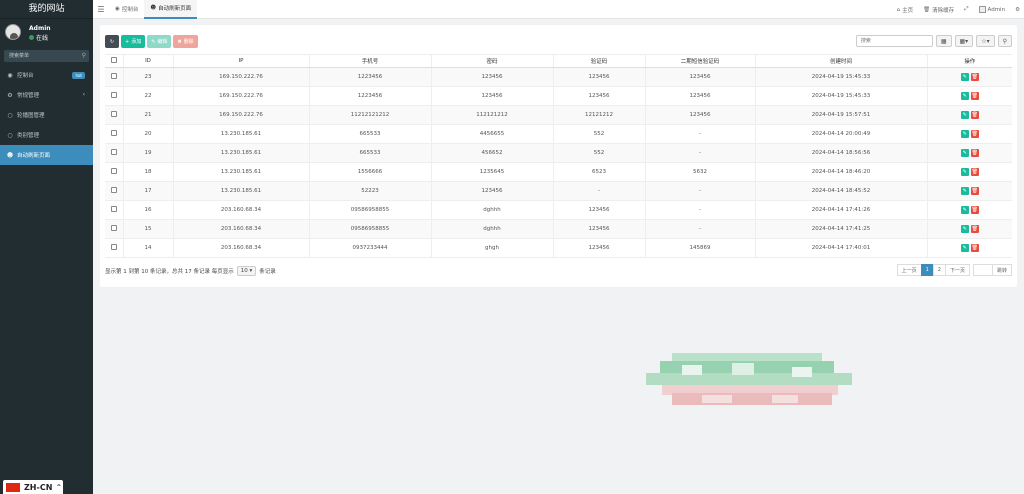 This screenshot has height=494, width=1024. I want to click on select-all-cell, so click(114, 61).